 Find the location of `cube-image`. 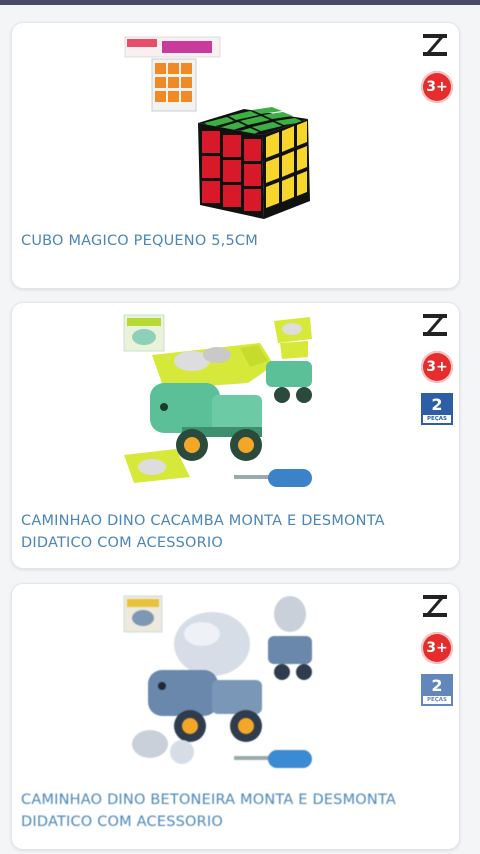

cube-image is located at coordinates (254, 163).